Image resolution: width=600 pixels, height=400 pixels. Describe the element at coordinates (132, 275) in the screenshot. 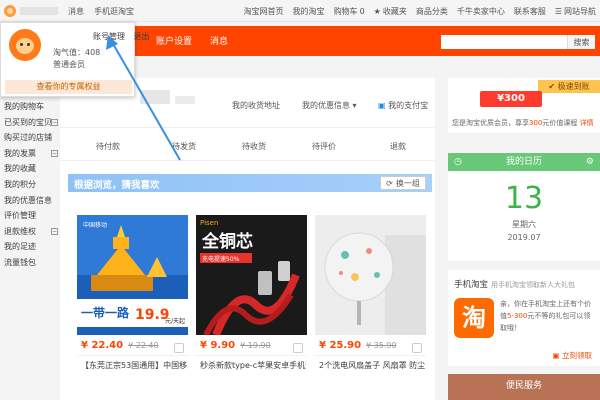

I see `product-image: 一带一路 19.9 元/天起 中国移动` at that location.